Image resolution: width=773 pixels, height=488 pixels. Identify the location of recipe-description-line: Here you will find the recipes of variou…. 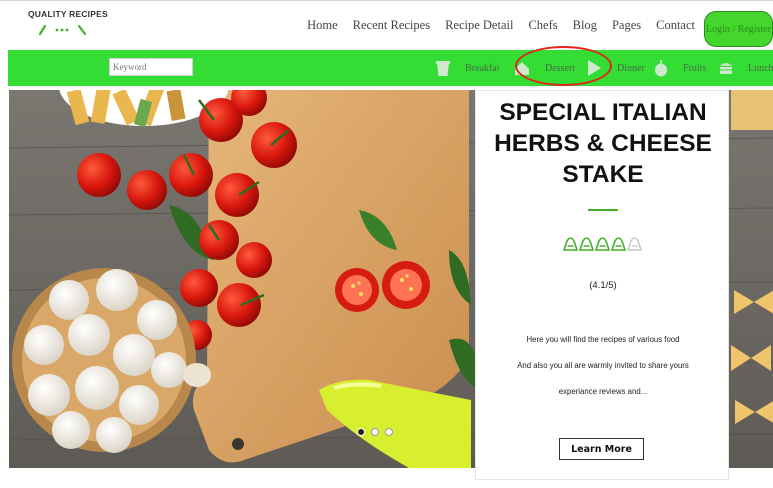
(603, 339).